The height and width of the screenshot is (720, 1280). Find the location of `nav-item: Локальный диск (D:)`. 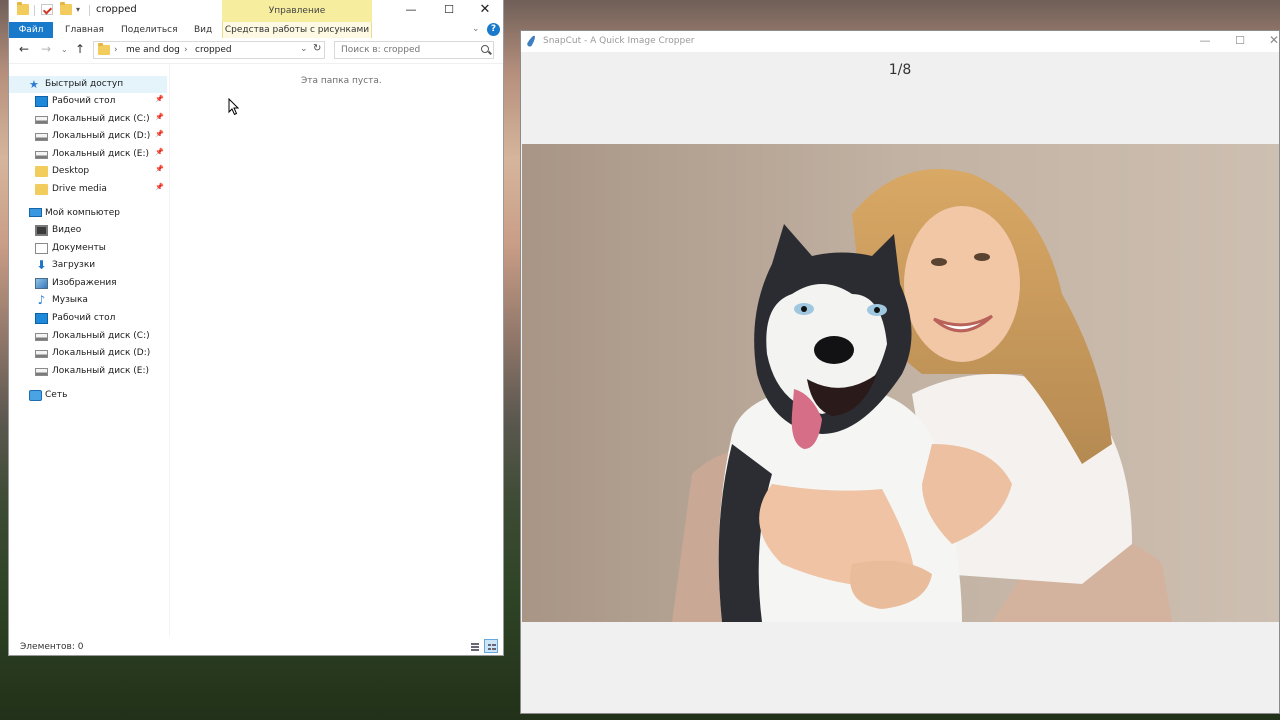

nav-item: Локальный диск (D:) is located at coordinates (88, 353).